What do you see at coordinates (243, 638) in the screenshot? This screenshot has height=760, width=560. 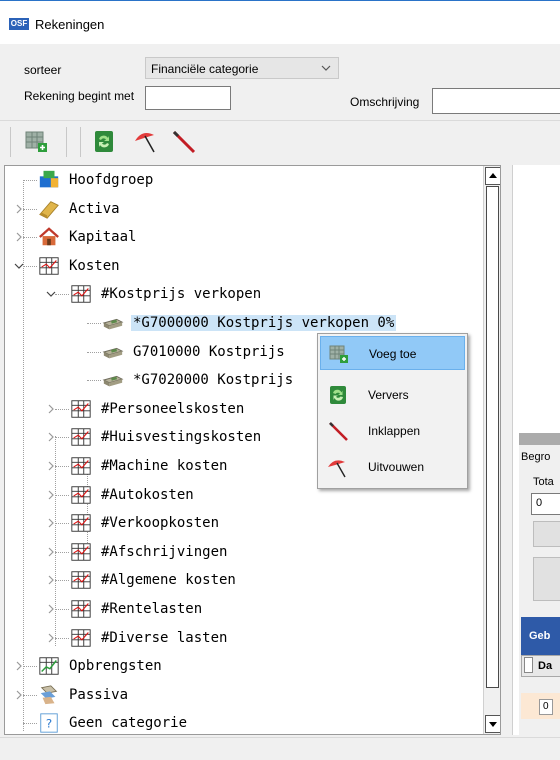 I see `tree-node: #Diverse lasten` at bounding box center [243, 638].